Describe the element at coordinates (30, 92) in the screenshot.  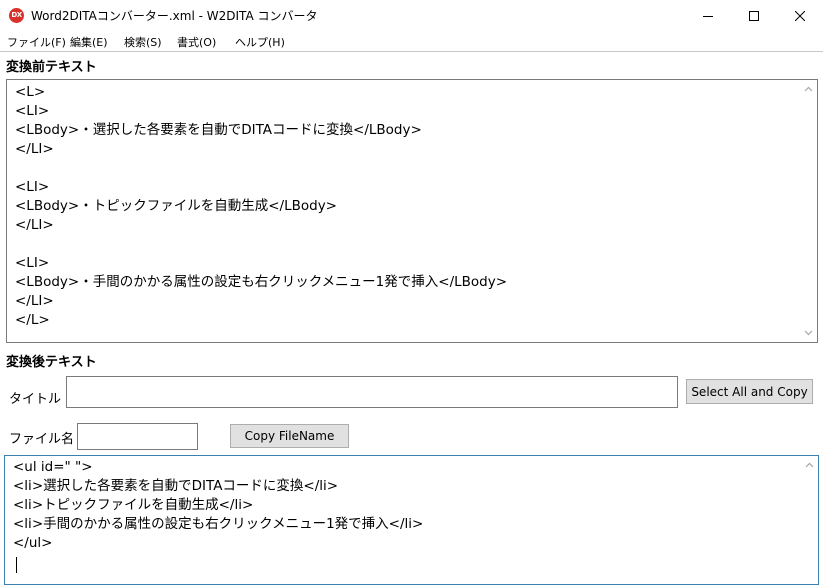
I see `editor-line: <L>` at that location.